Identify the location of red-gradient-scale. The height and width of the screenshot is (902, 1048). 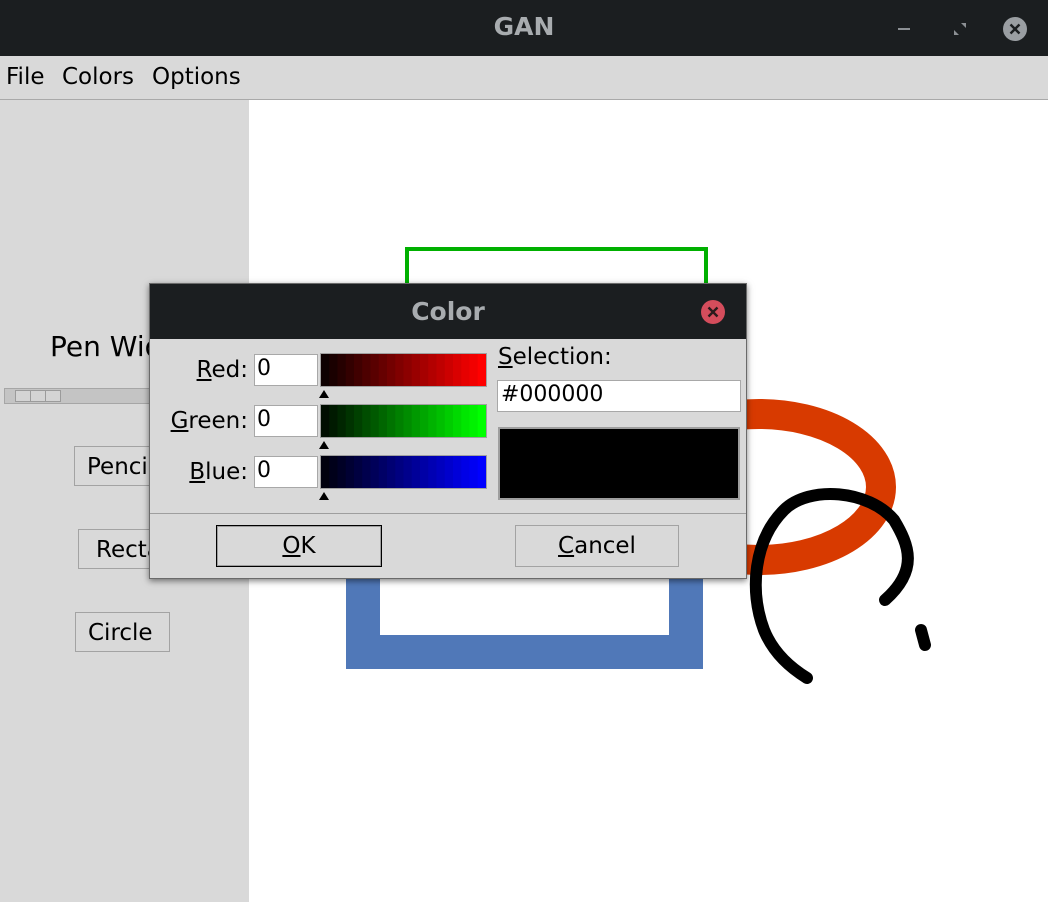
(403, 370).